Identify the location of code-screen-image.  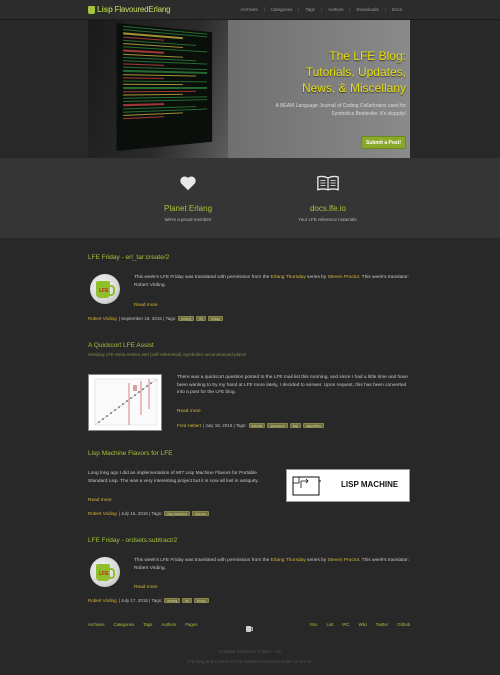
(164, 87).